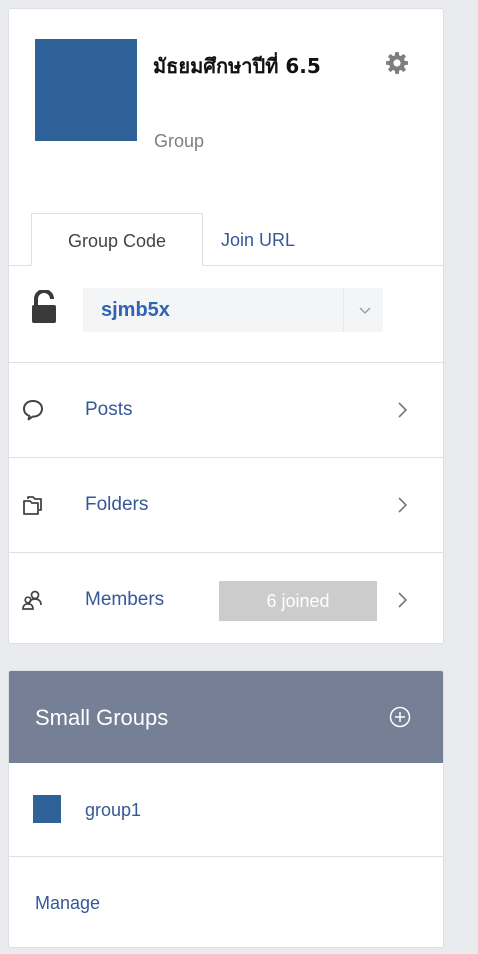  Describe the element at coordinates (343, 310) in the screenshot. I see `code-divider` at that location.